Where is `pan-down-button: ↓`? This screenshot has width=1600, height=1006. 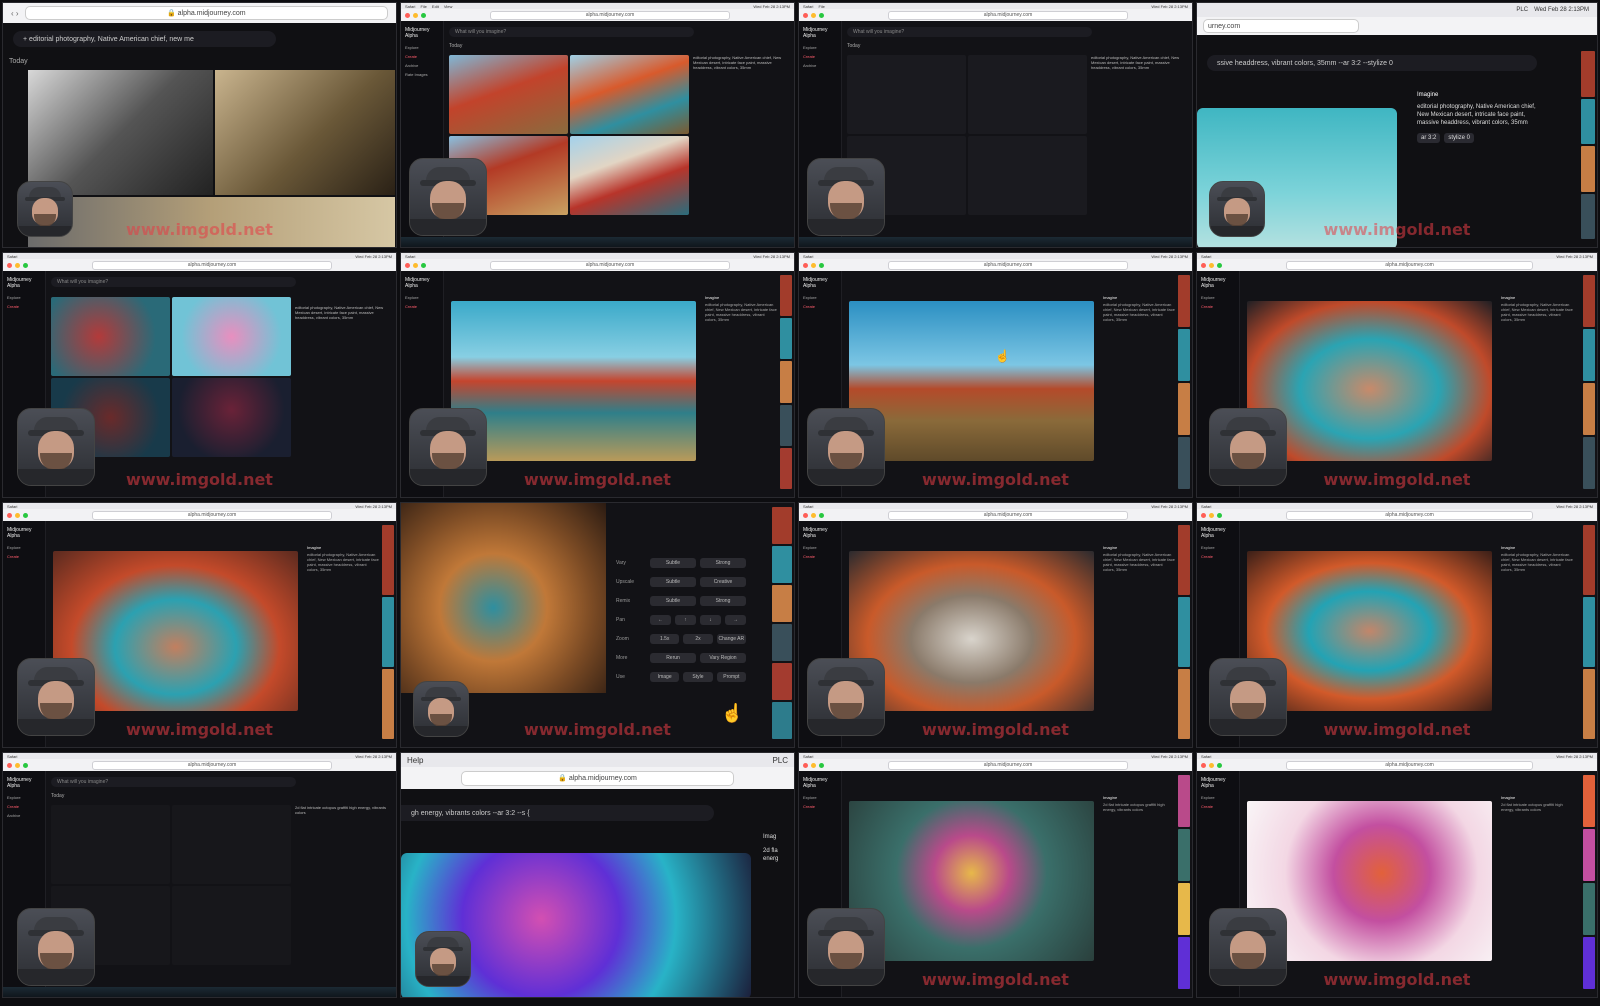
pan-down-button: ↓ is located at coordinates (710, 620).